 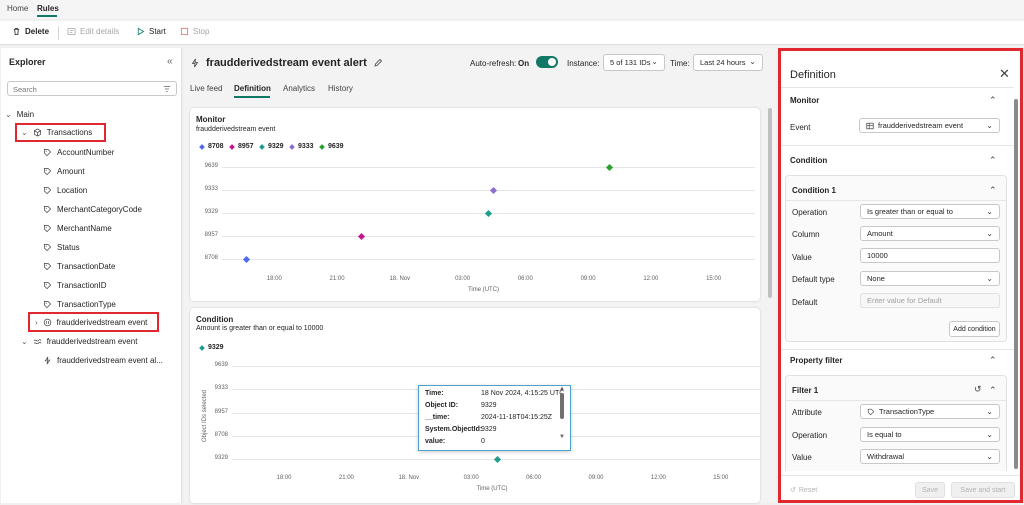 I want to click on close-icon: ✕, so click(x=1004, y=74).